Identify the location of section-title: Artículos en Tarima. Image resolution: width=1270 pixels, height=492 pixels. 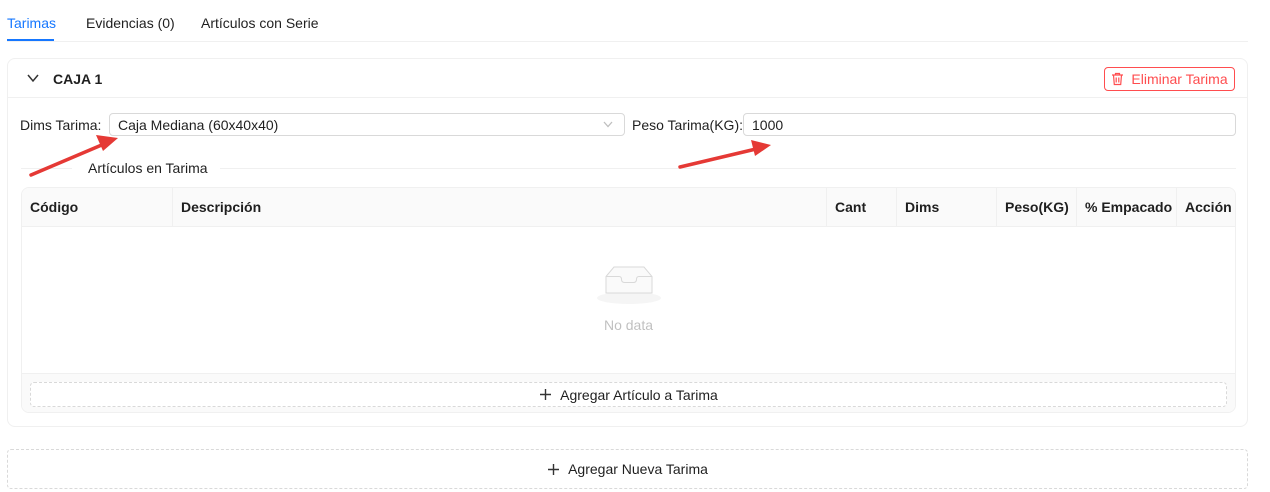
(148, 168).